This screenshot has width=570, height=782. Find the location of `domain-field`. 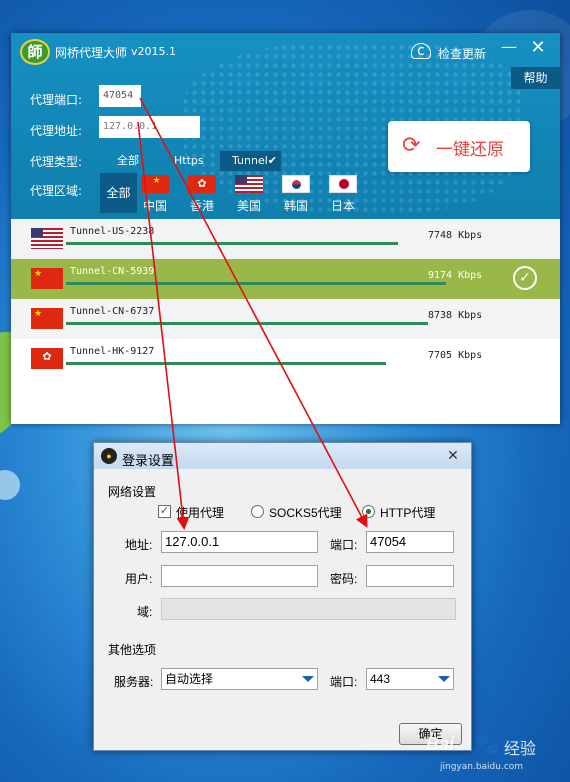

domain-field is located at coordinates (308, 609).